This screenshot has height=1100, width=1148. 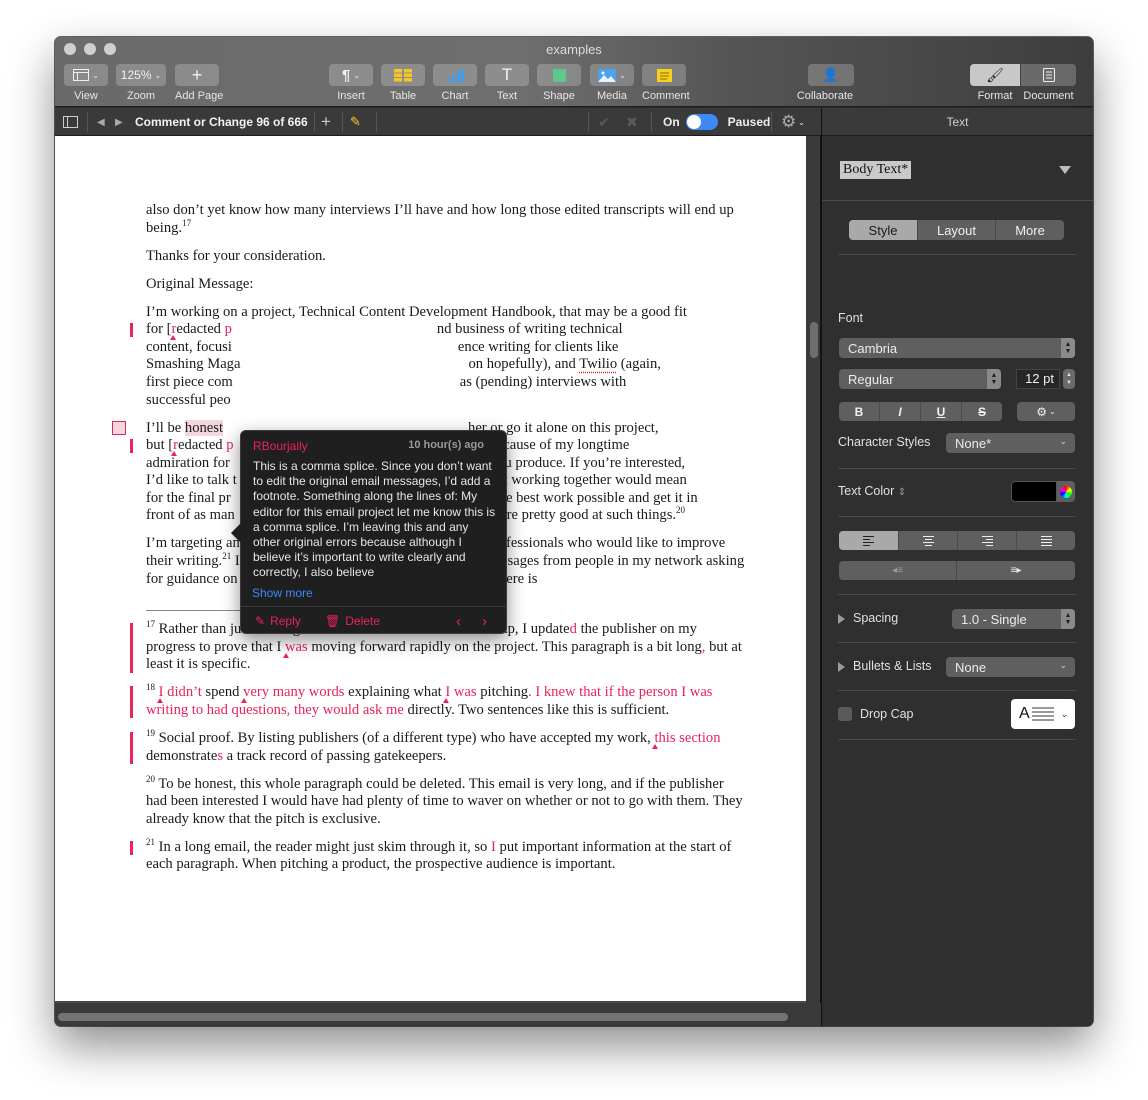 What do you see at coordinates (141, 83) in the screenshot?
I see `zoom-button: 125% ⌄ Zoom` at bounding box center [141, 83].